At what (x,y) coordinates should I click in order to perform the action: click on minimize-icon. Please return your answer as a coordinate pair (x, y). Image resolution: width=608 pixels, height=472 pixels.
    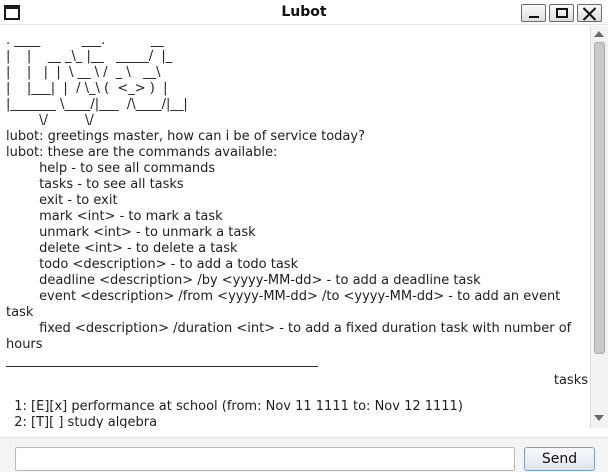
    Looking at the image, I should click on (534, 17).